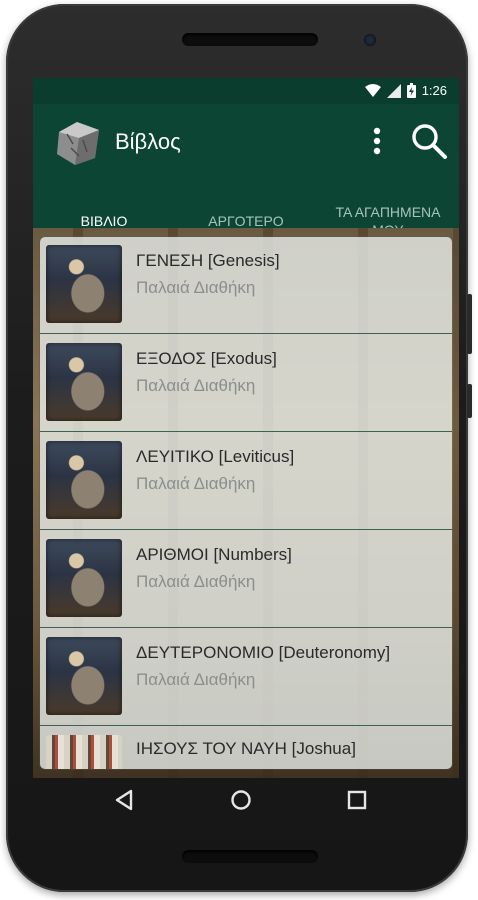  I want to click on signal-icon, so click(393, 90).